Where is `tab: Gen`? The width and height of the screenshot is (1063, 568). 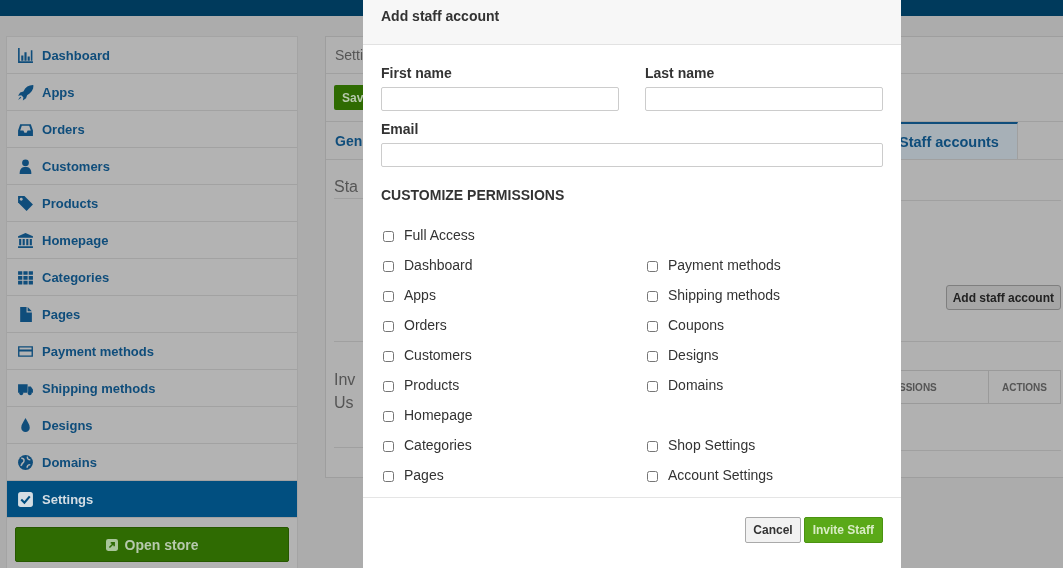
tab: Gen is located at coordinates (344, 140).